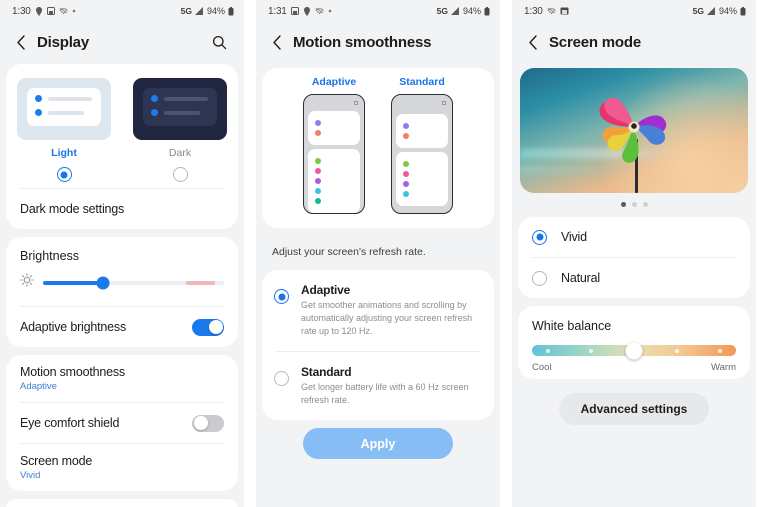 This screenshot has height=507, width=769. I want to click on option-standard-title: Standard, so click(326, 372).